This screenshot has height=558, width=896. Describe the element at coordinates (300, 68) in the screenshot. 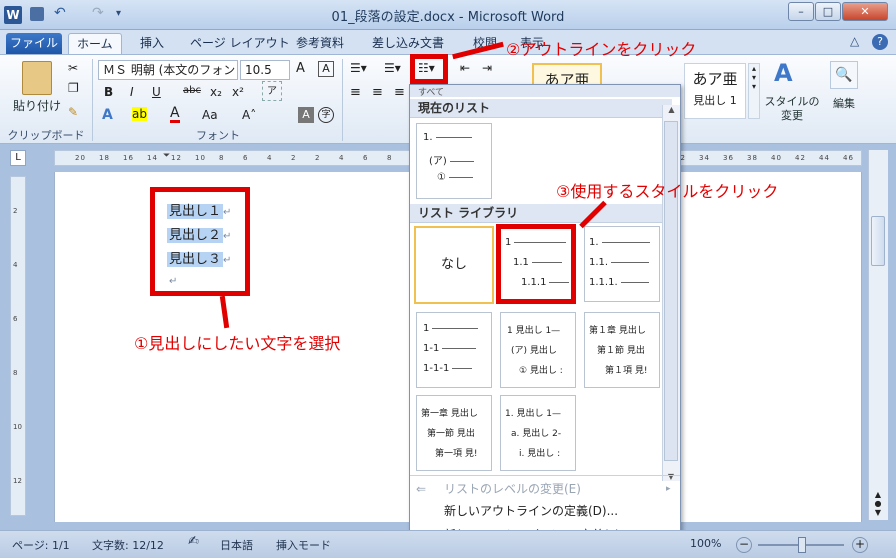

I see `grow-font-icon: A` at that location.